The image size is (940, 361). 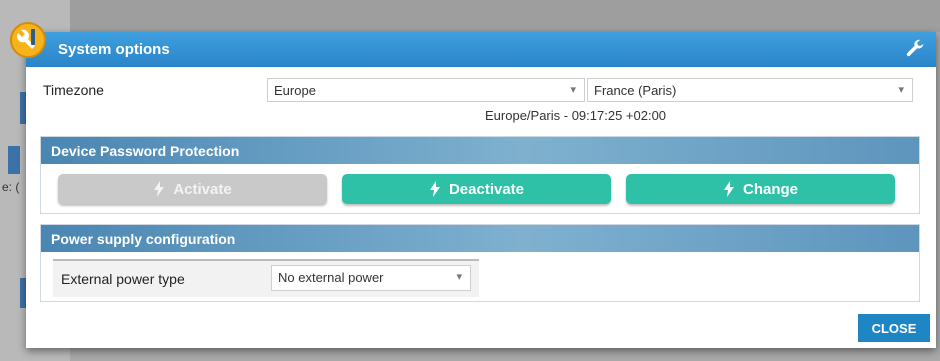 I want to click on background-app-text: e: (, so click(x=11, y=187).